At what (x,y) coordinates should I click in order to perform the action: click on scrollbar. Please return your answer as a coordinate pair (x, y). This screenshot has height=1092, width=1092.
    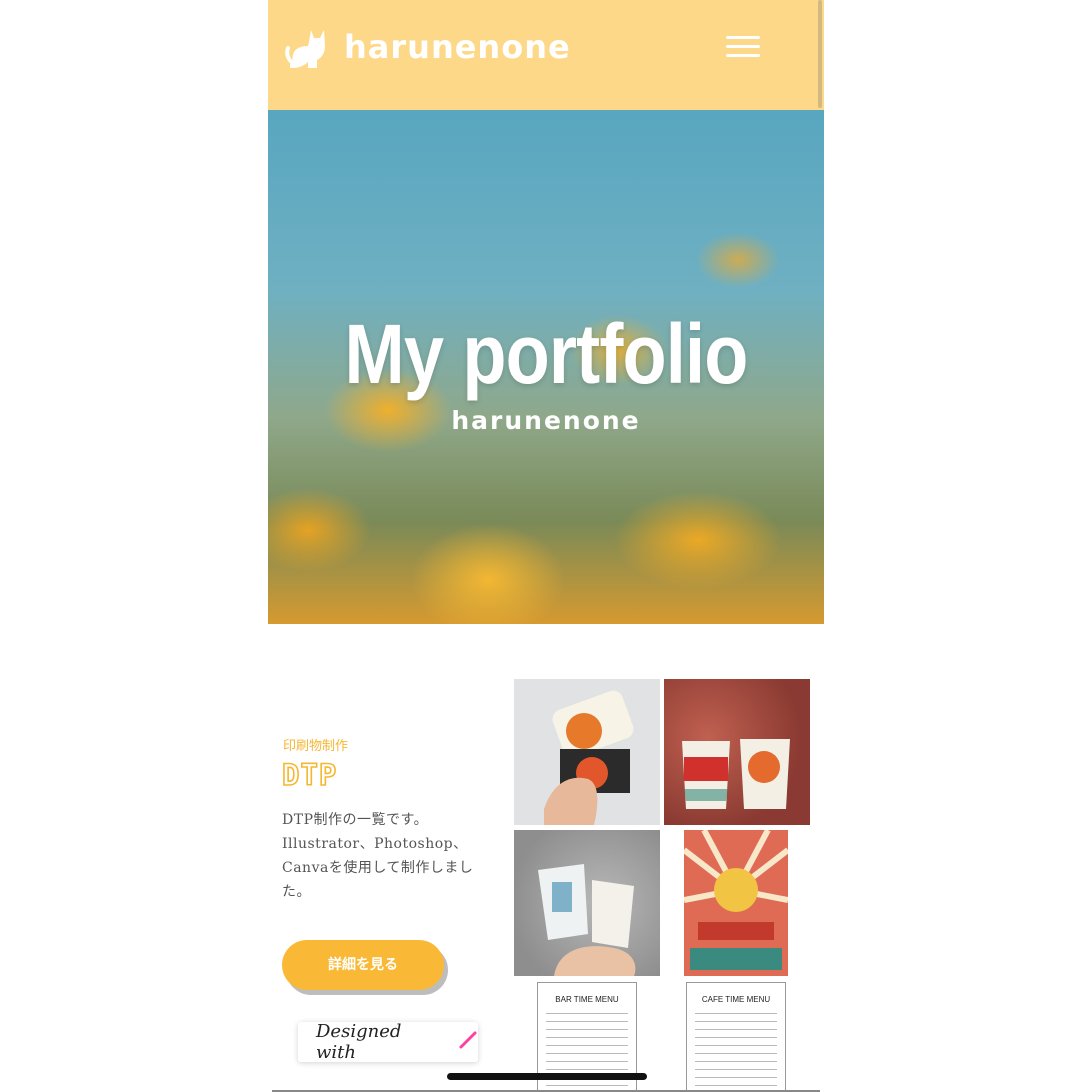
    Looking at the image, I should click on (820, 54).